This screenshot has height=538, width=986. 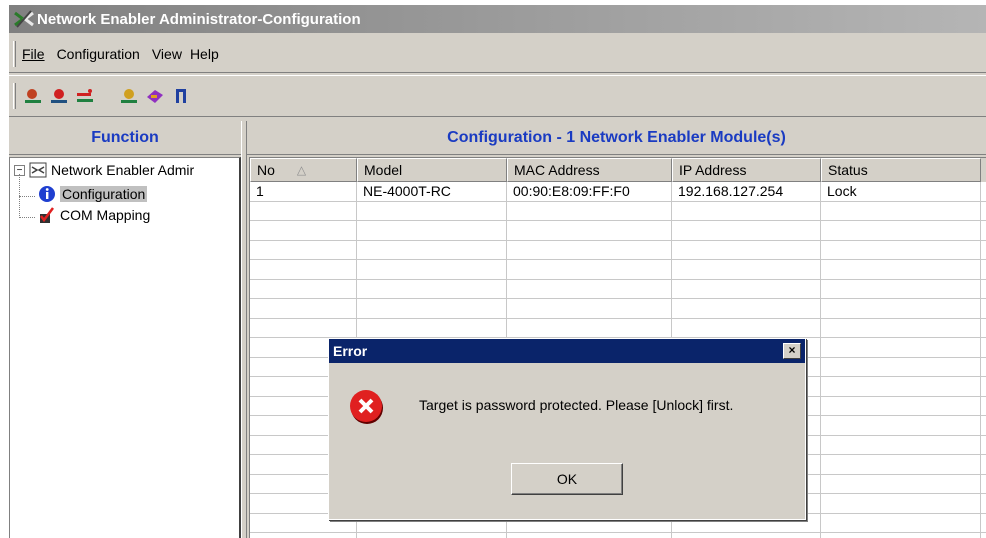 What do you see at coordinates (14, 53) in the screenshot?
I see `menubar-grip` at bounding box center [14, 53].